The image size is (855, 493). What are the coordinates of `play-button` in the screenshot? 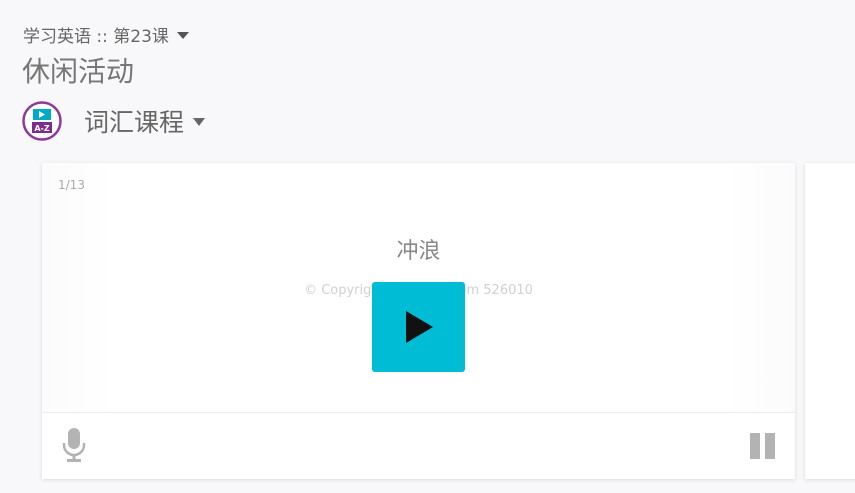 It's located at (418, 327).